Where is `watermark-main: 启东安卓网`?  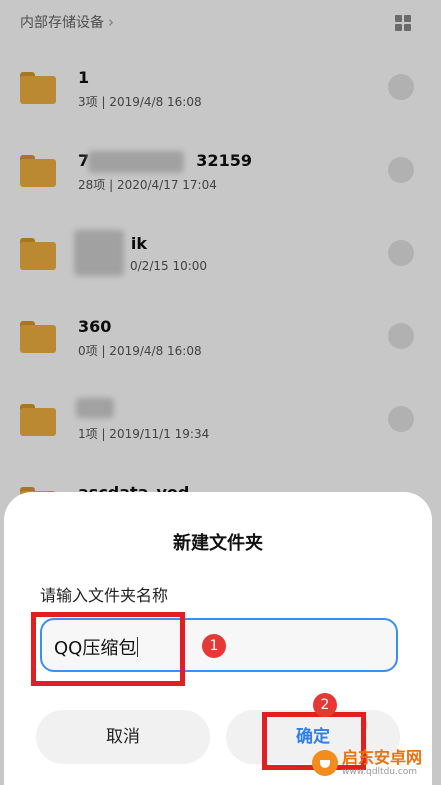
watermark-main: 启东安卓网 is located at coordinates (382, 757).